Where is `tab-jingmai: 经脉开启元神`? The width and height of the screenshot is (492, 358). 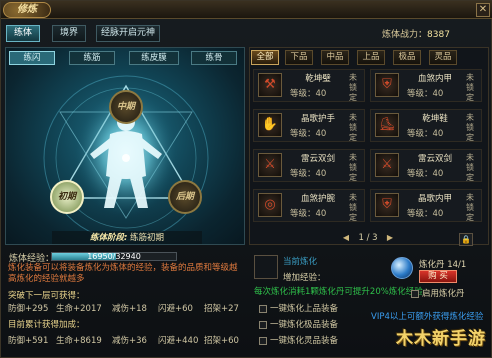
tab-jingmai: 经脉开启元神 is located at coordinates (128, 33).